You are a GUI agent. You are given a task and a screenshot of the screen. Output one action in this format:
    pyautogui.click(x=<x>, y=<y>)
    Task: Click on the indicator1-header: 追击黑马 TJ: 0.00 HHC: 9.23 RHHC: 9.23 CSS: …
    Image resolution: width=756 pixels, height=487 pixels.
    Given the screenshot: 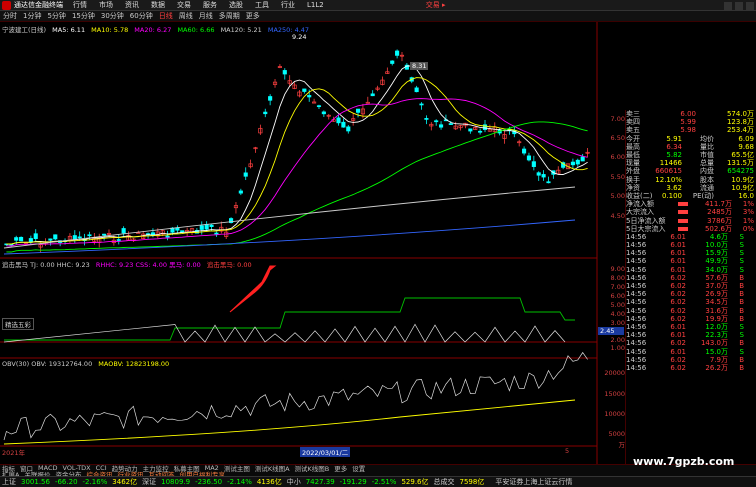 What is the action you would take?
    pyautogui.click(x=127, y=264)
    